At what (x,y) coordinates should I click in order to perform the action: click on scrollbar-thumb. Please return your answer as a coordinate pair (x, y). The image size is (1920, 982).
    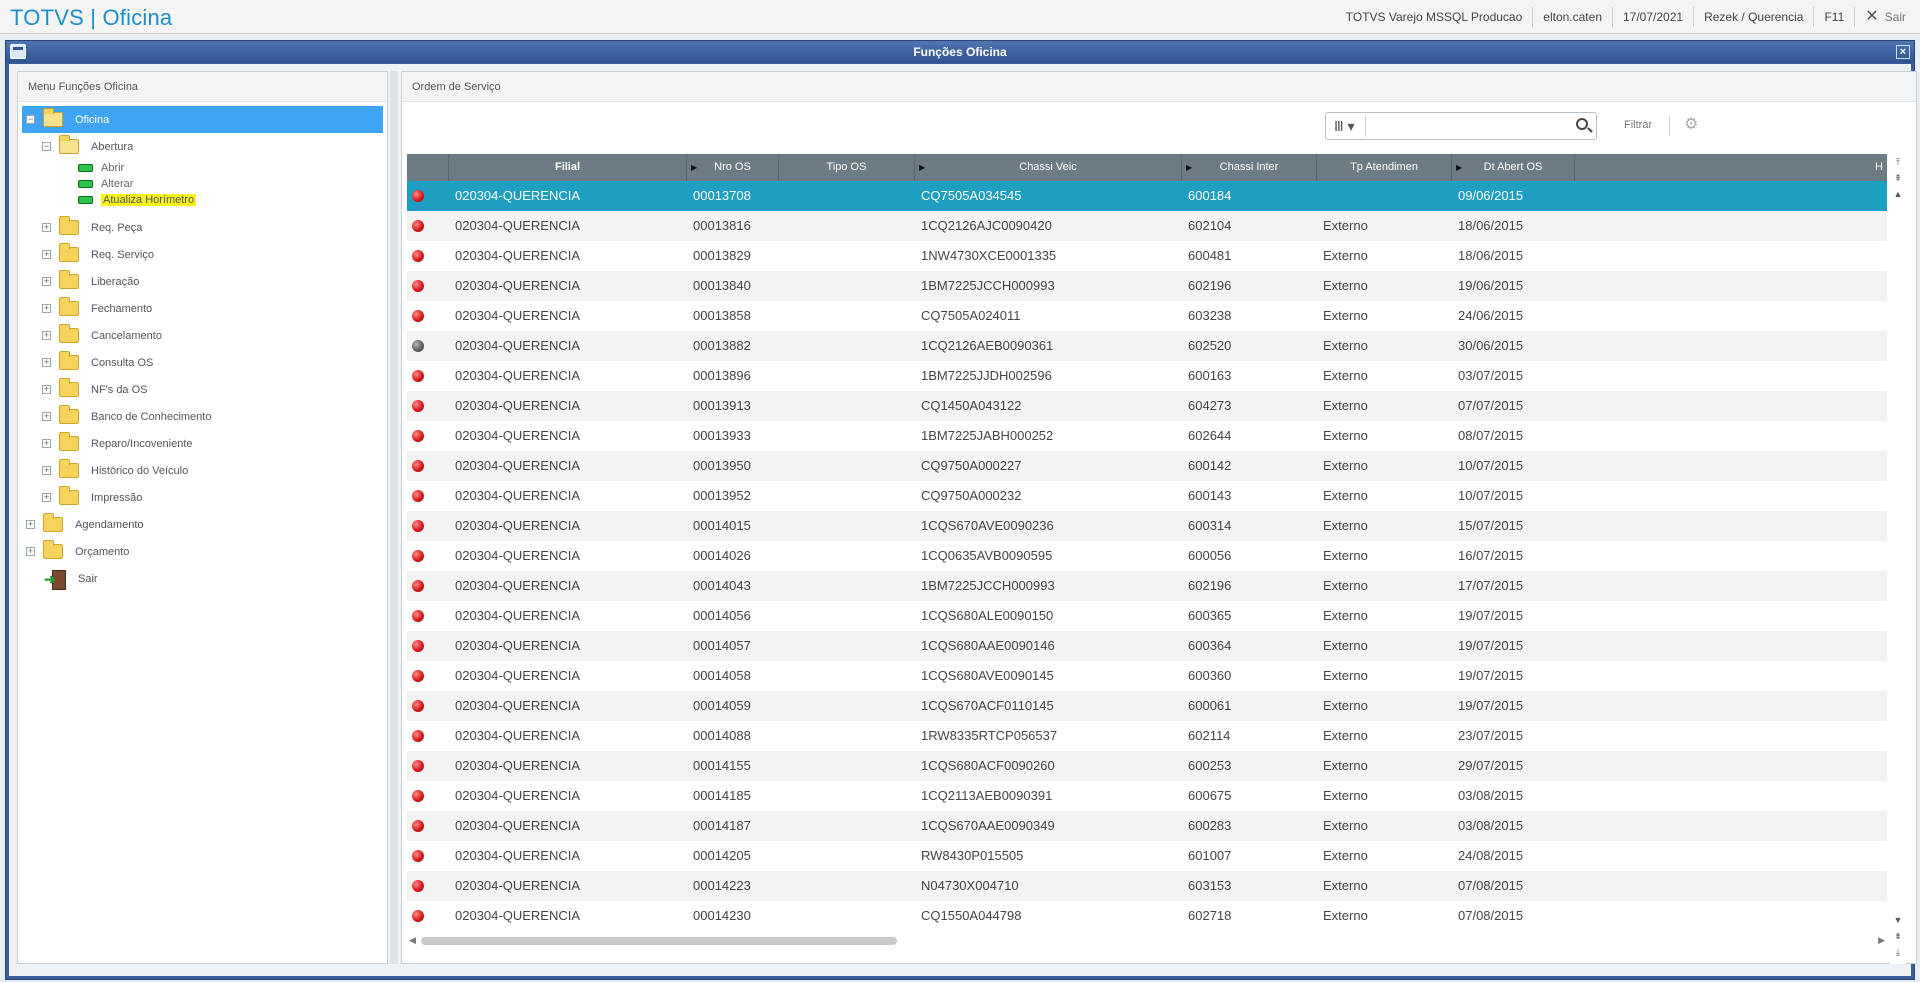
    Looking at the image, I should click on (659, 941).